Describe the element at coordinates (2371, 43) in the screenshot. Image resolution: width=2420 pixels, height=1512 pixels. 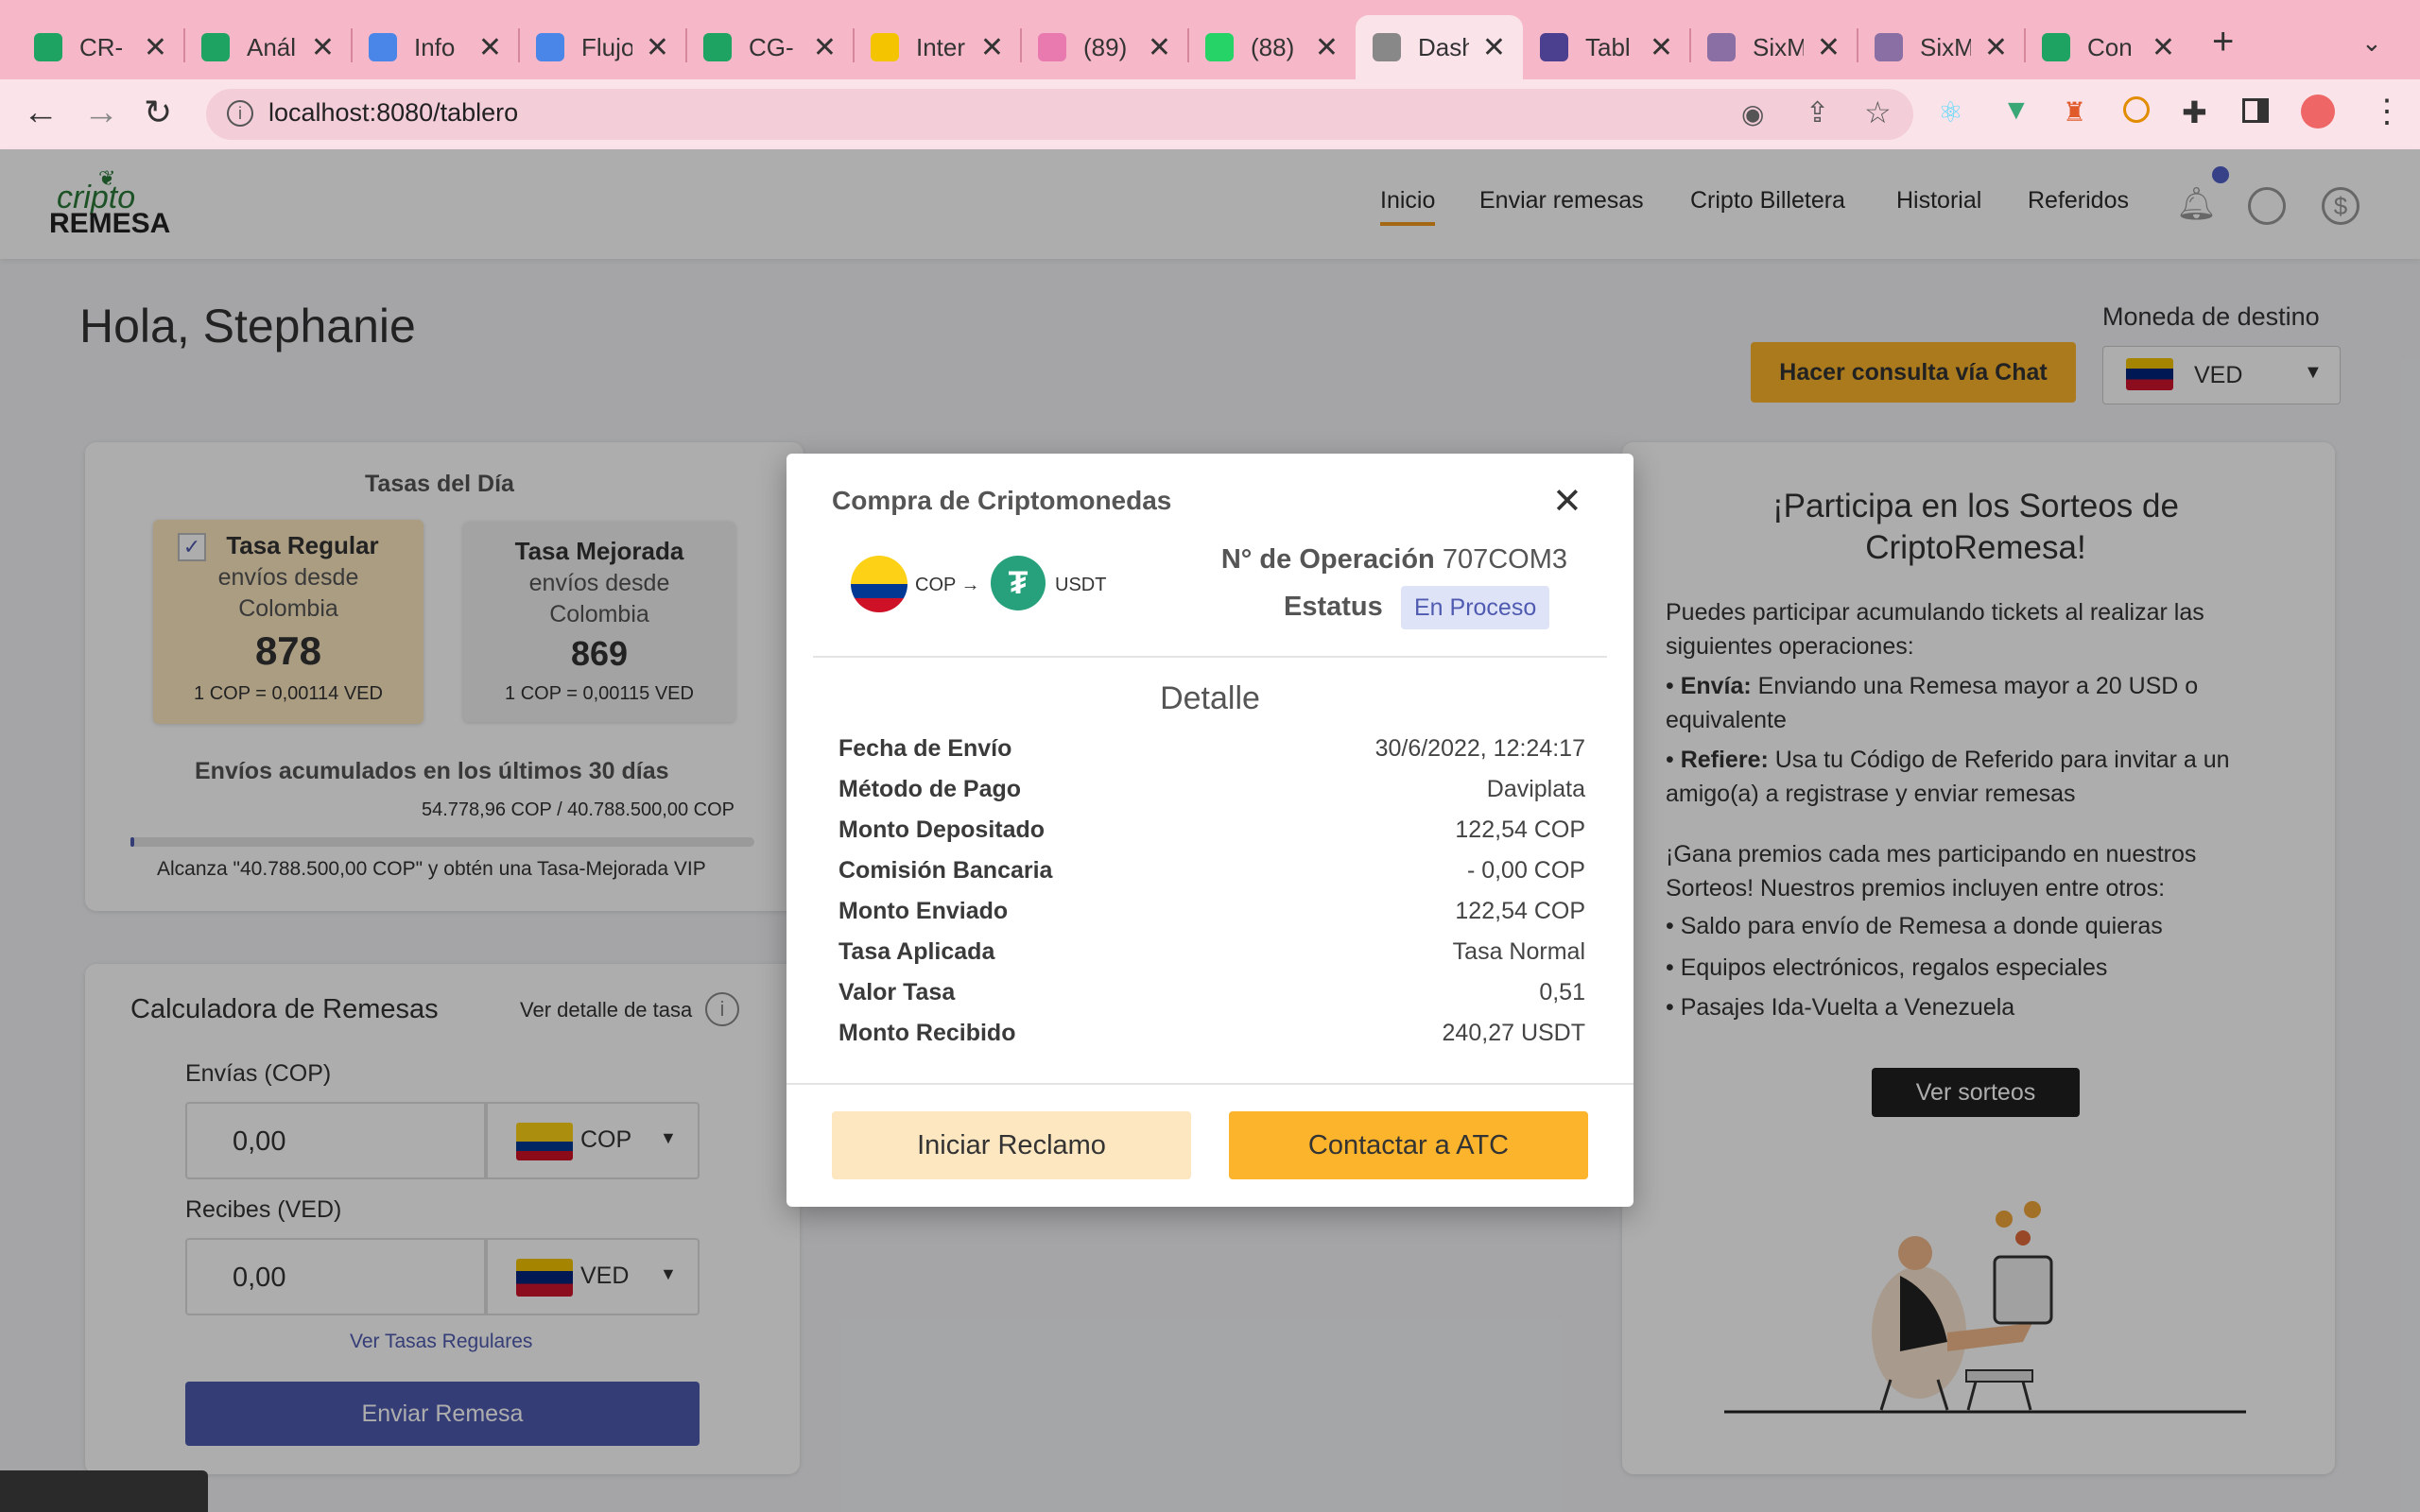
I see `tab-search-chevron-icon: ⌄` at that location.